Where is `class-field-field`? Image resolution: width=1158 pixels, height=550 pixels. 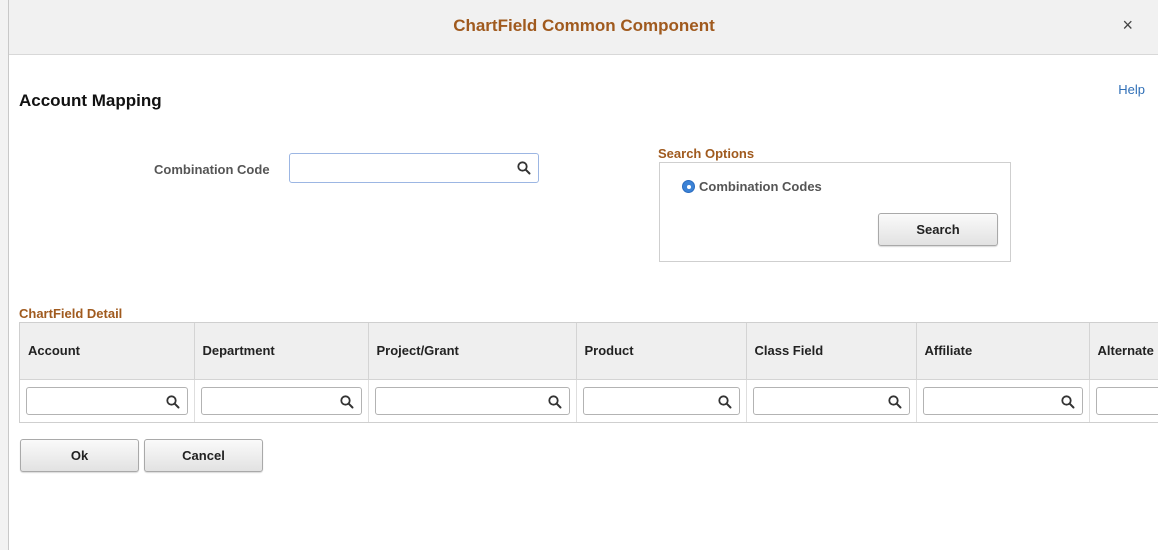 class-field-field is located at coordinates (831, 400).